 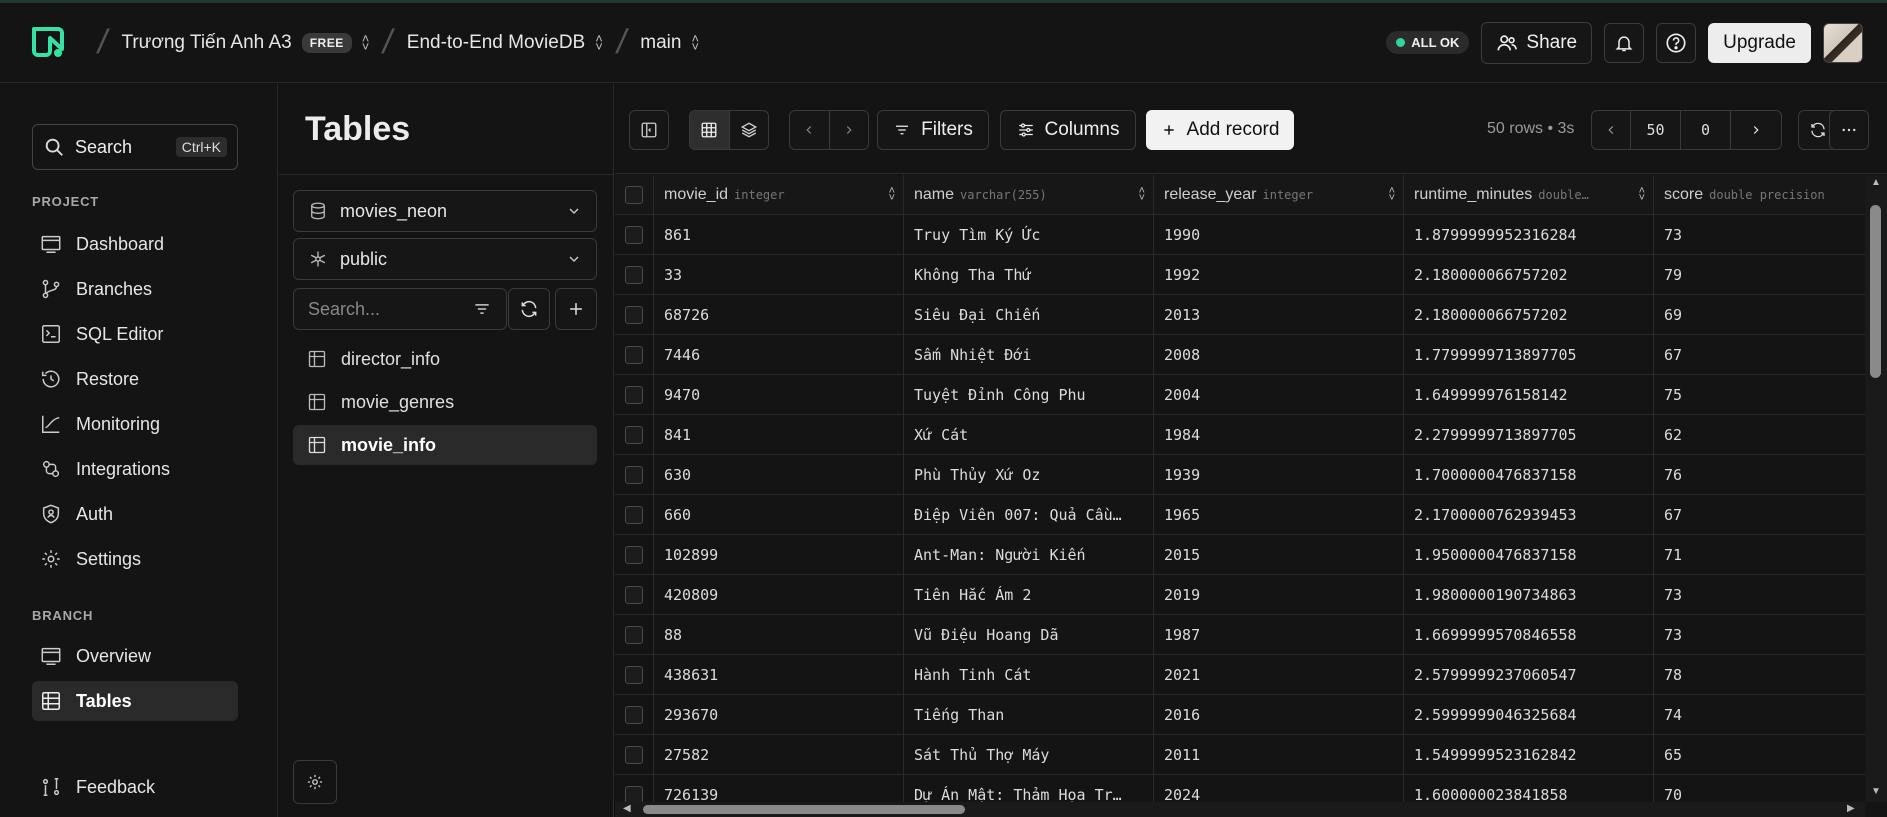 What do you see at coordinates (1029, 194) in the screenshot?
I see `column-header-name: name varchar(255) ˄ ˅` at bounding box center [1029, 194].